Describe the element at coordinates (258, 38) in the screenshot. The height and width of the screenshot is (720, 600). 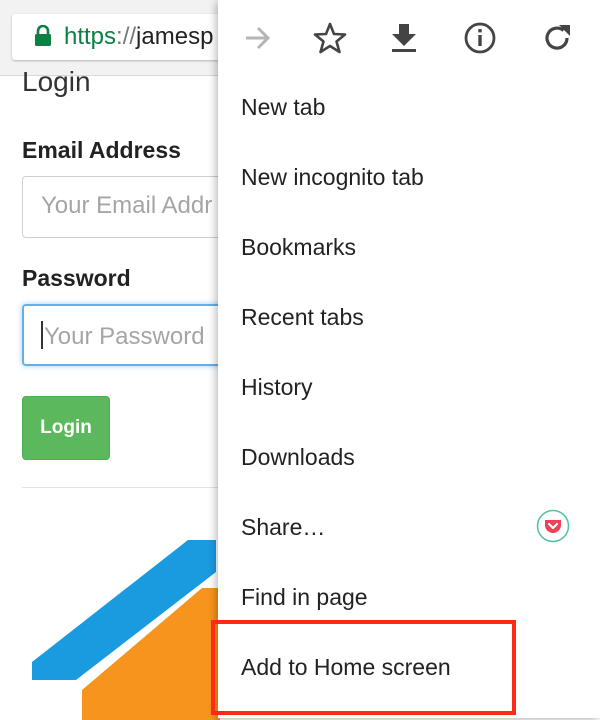
I see `forward-icon` at that location.